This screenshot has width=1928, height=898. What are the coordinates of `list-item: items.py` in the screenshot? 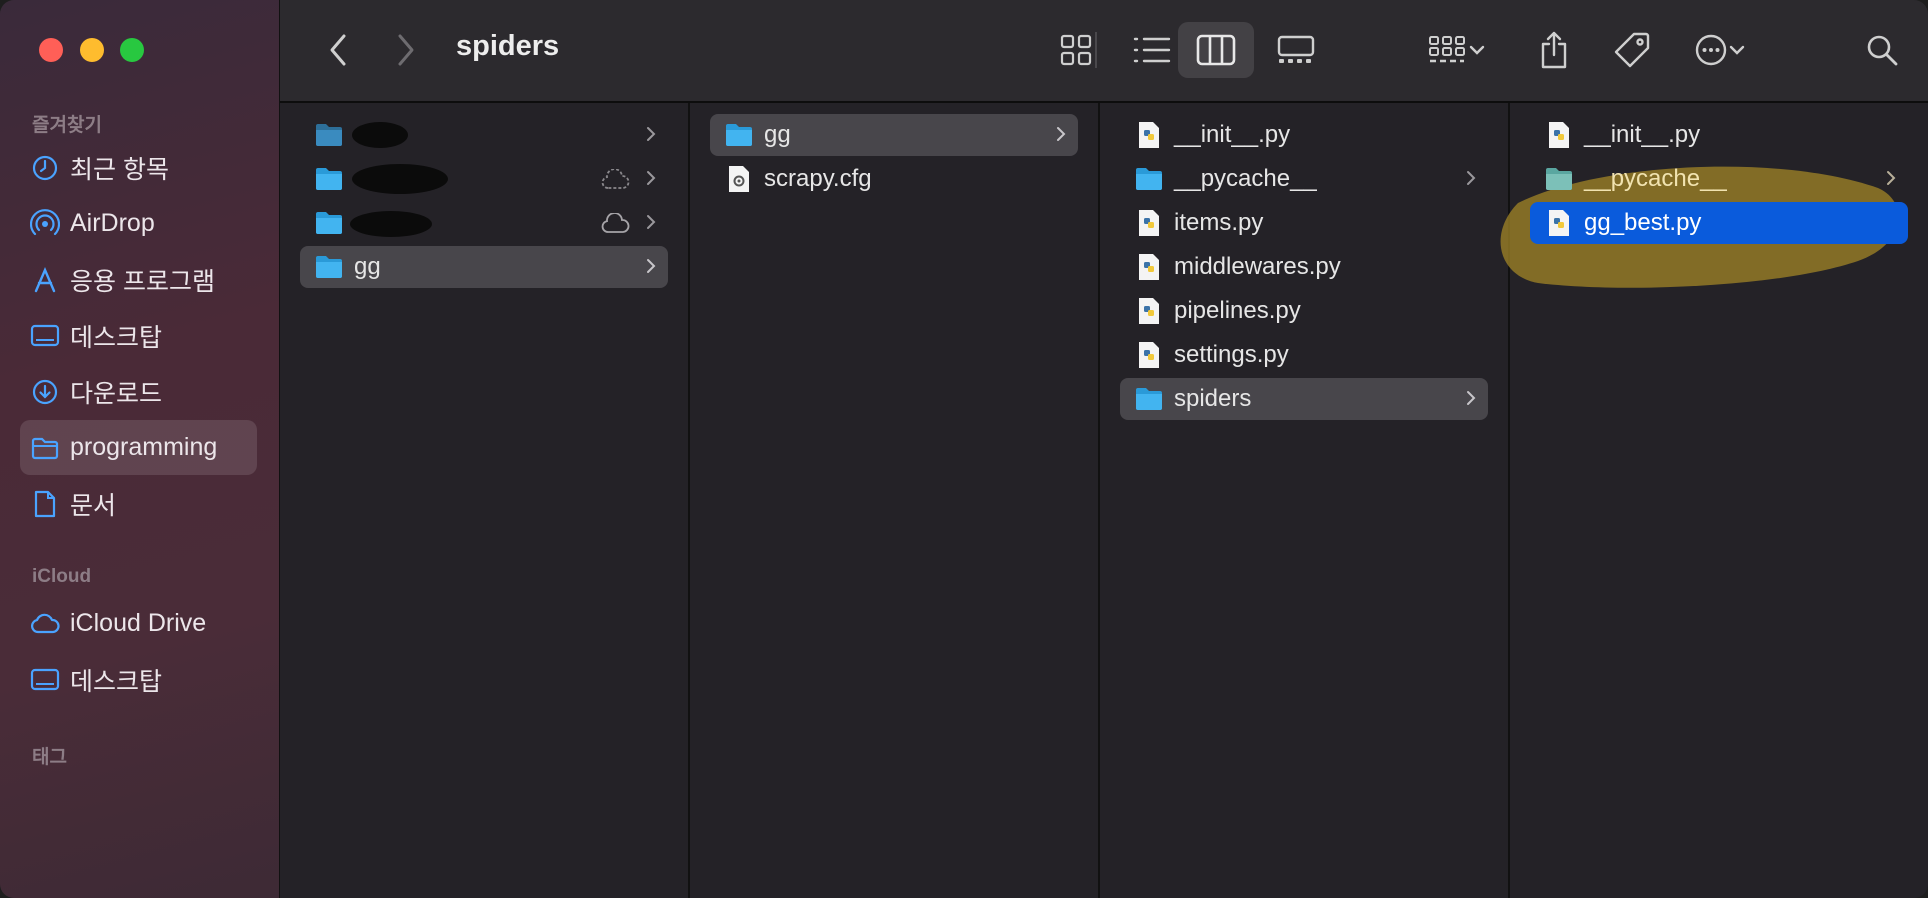 It's located at (1304, 223).